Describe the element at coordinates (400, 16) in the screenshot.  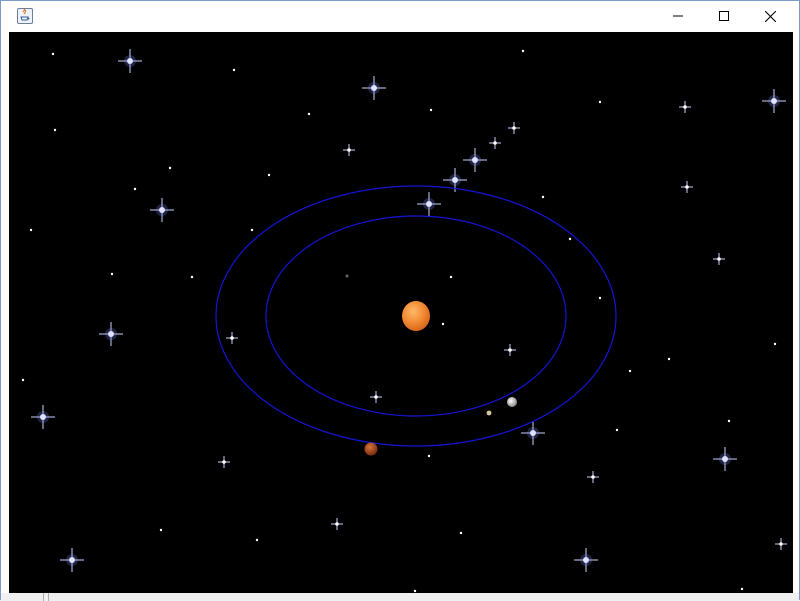
I see `title-bar` at that location.